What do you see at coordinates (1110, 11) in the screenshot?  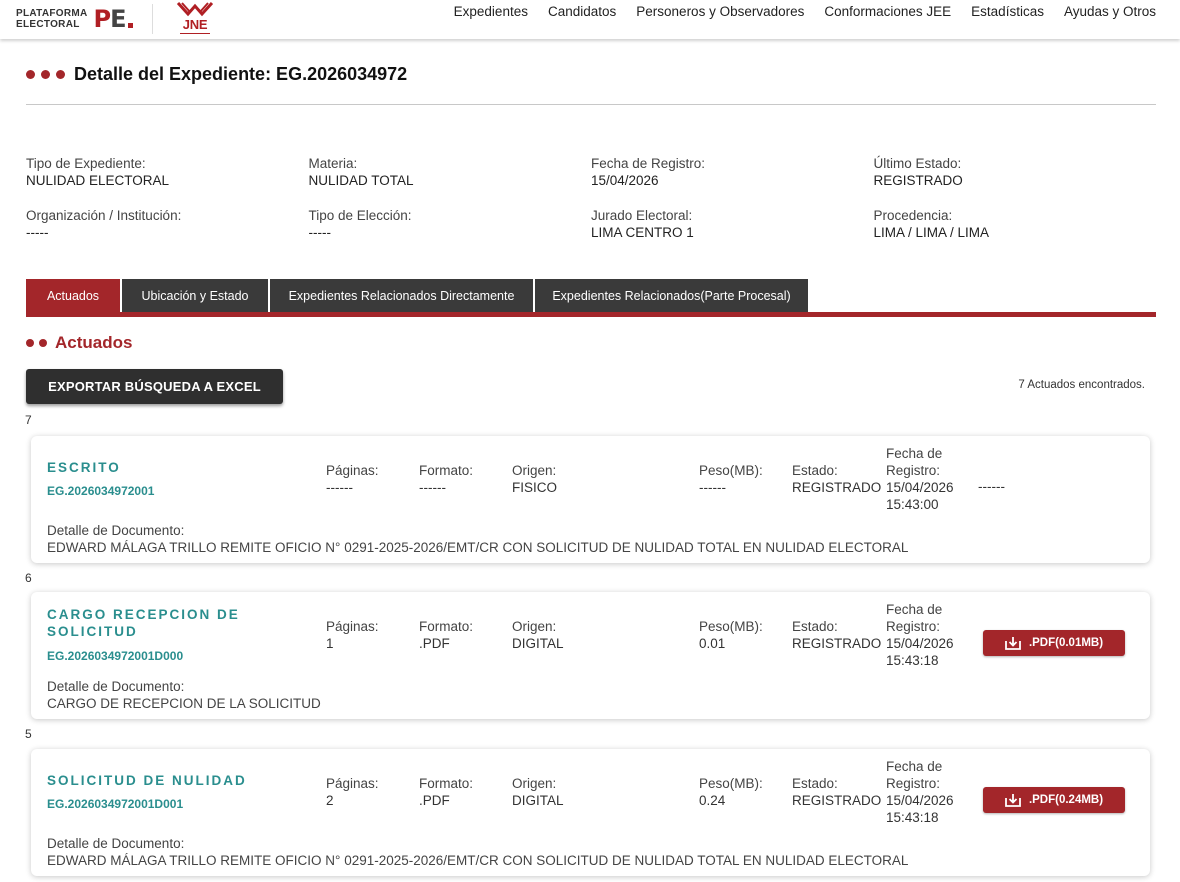 I see `nav-ayudas: Ayudas y Otros` at bounding box center [1110, 11].